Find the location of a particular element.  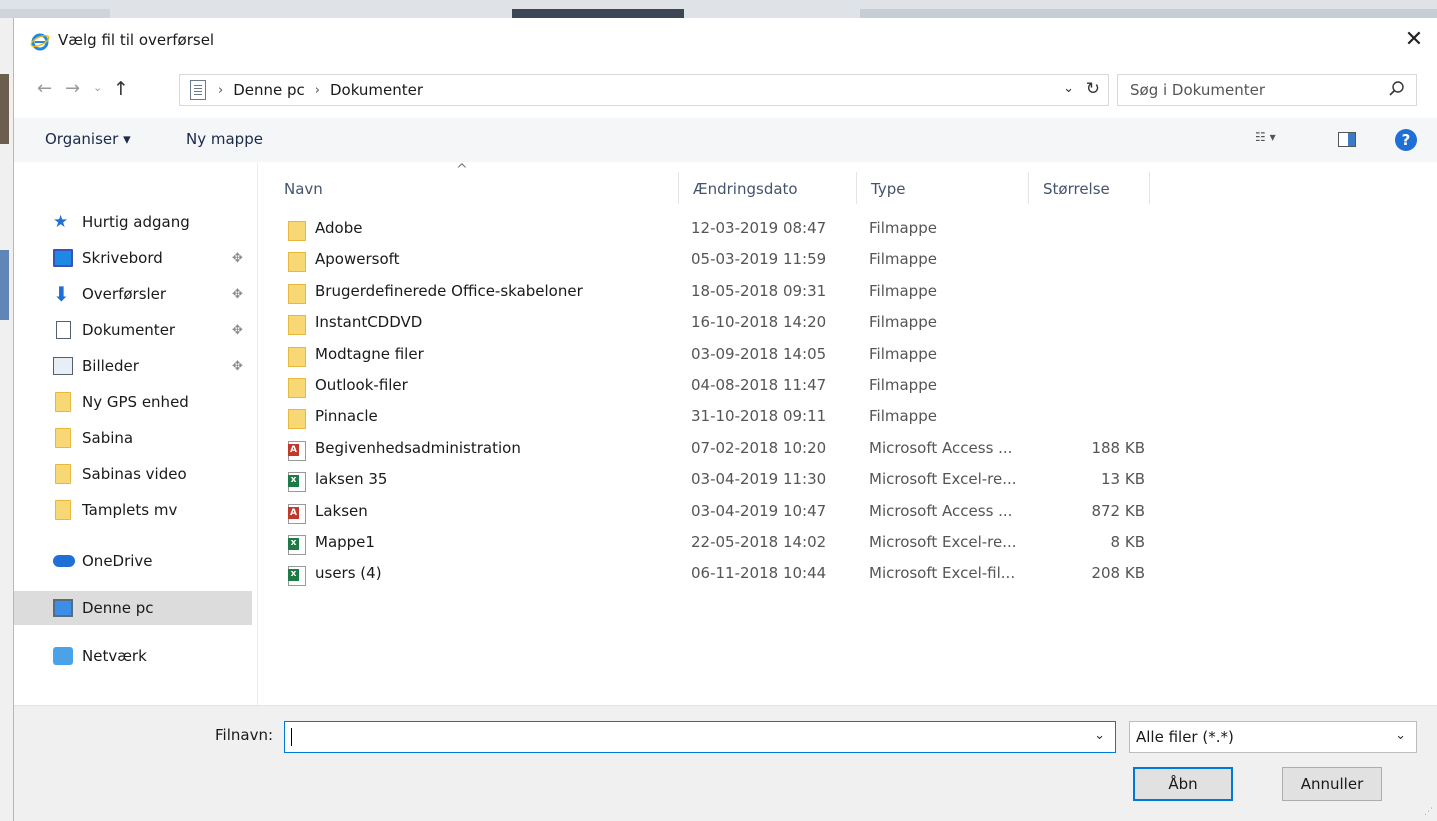

file-name: Pinnacle is located at coordinates (346, 416).